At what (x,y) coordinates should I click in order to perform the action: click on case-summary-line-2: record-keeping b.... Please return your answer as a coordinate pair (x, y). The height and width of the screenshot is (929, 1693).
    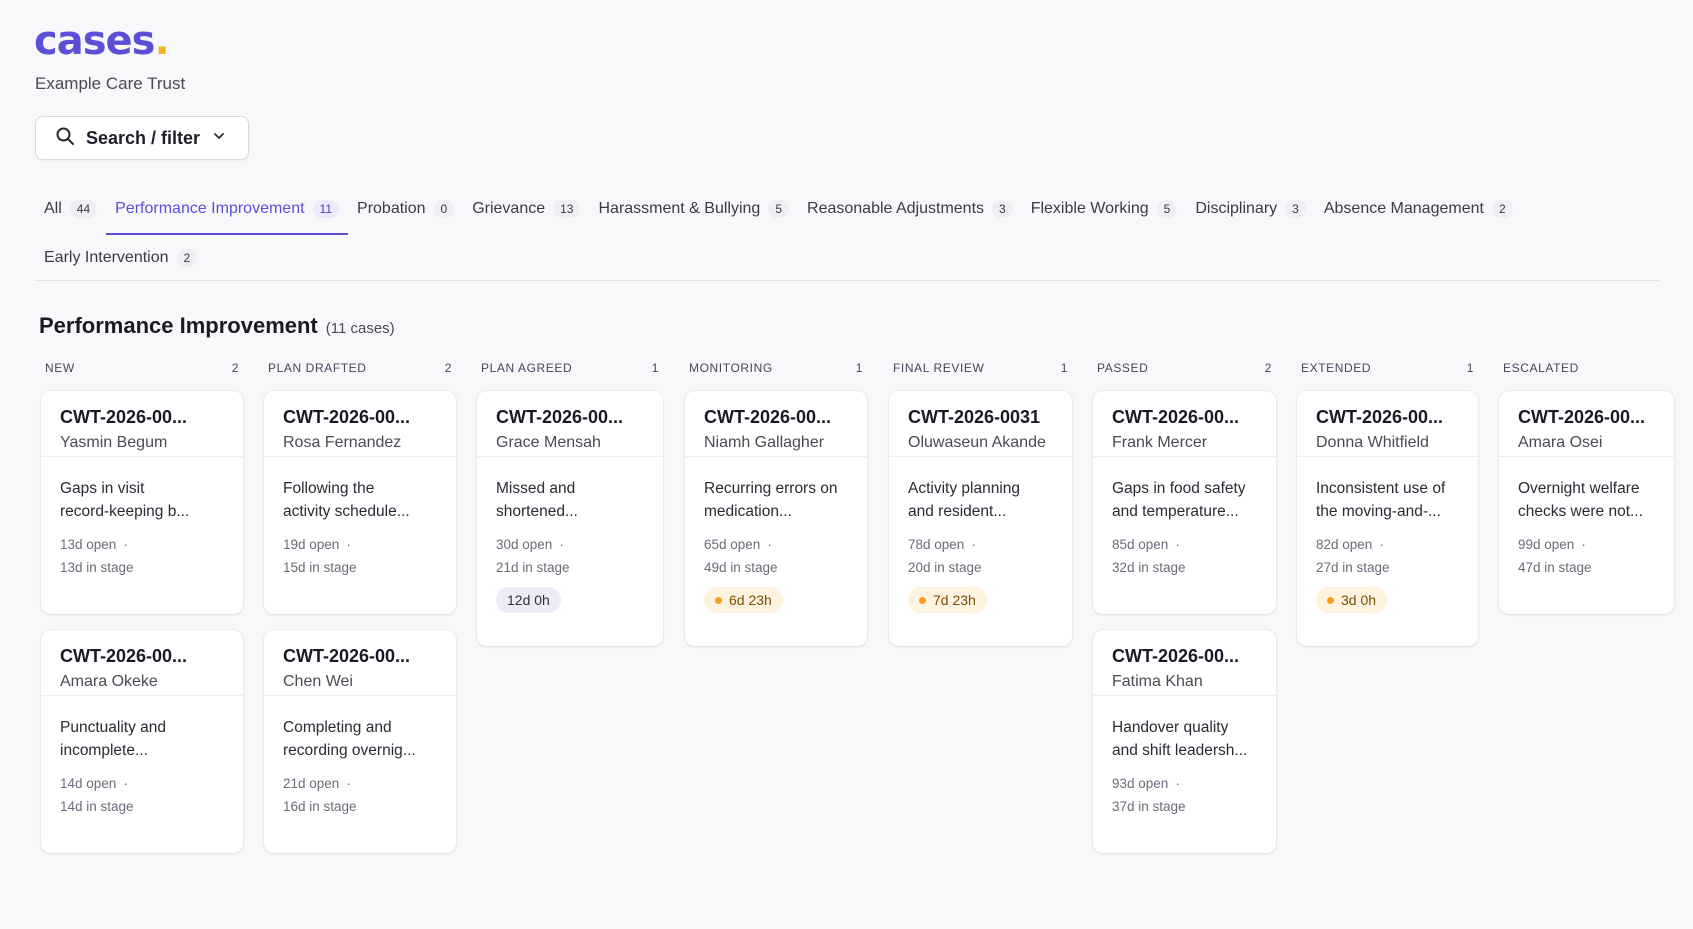
    Looking at the image, I should click on (125, 511).